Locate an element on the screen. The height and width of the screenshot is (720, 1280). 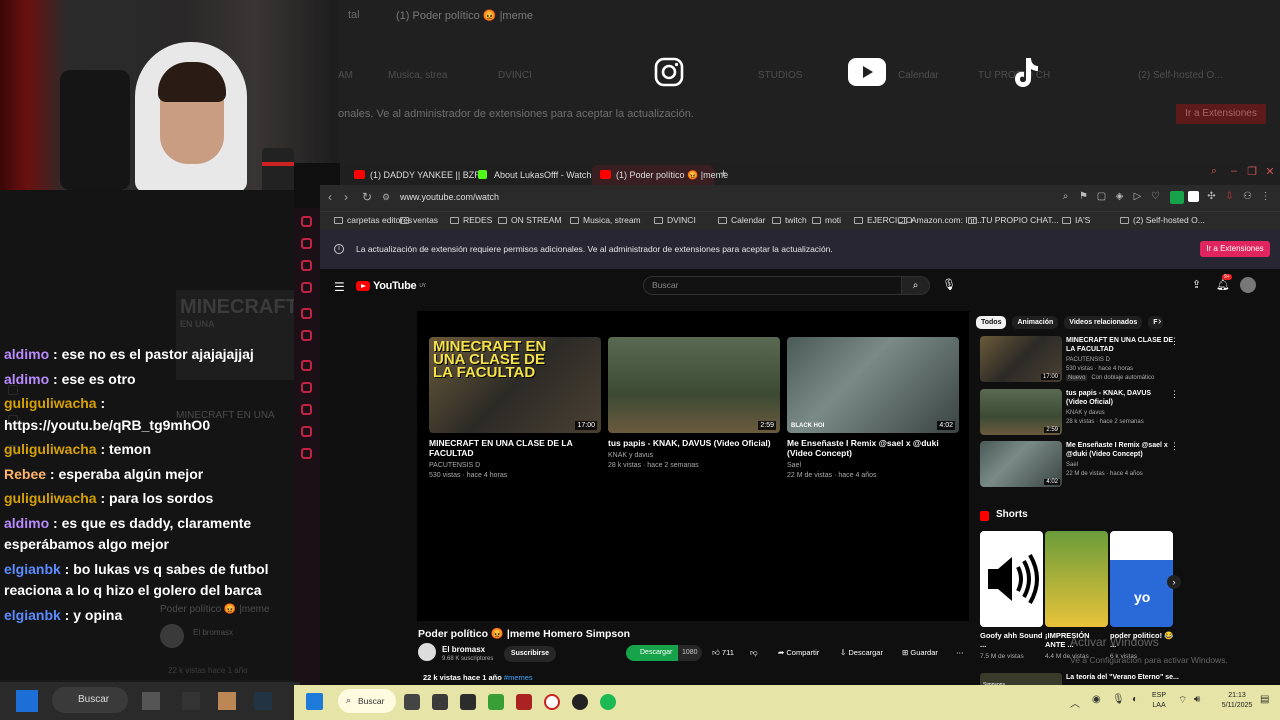
minimize-button: – is located at coordinates (1234, 171).